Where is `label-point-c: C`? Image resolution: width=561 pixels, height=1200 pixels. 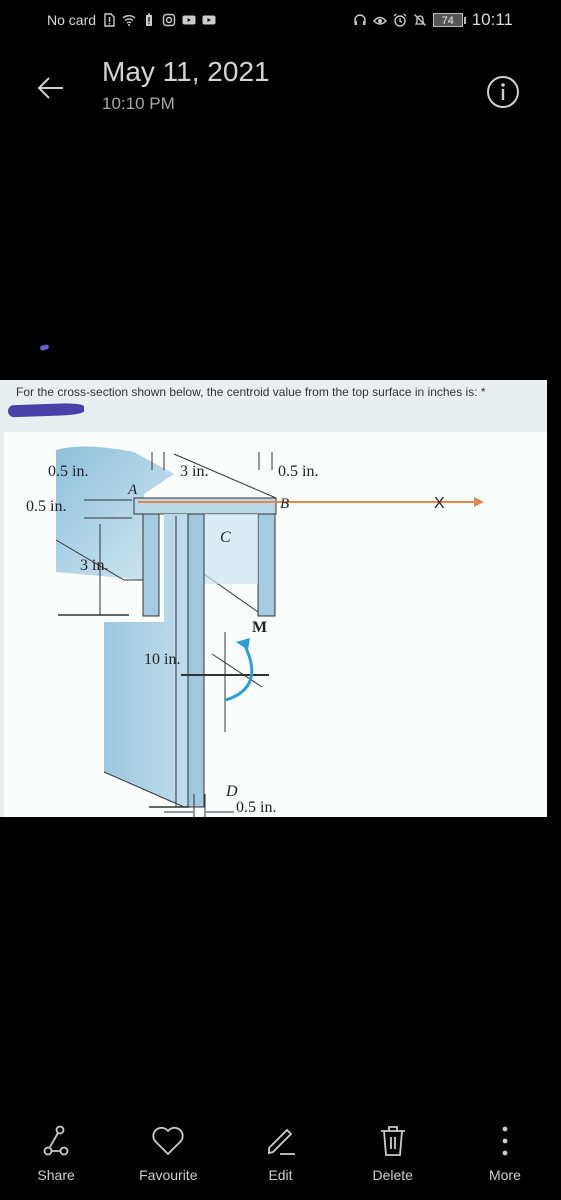 label-point-c: C is located at coordinates (225, 537).